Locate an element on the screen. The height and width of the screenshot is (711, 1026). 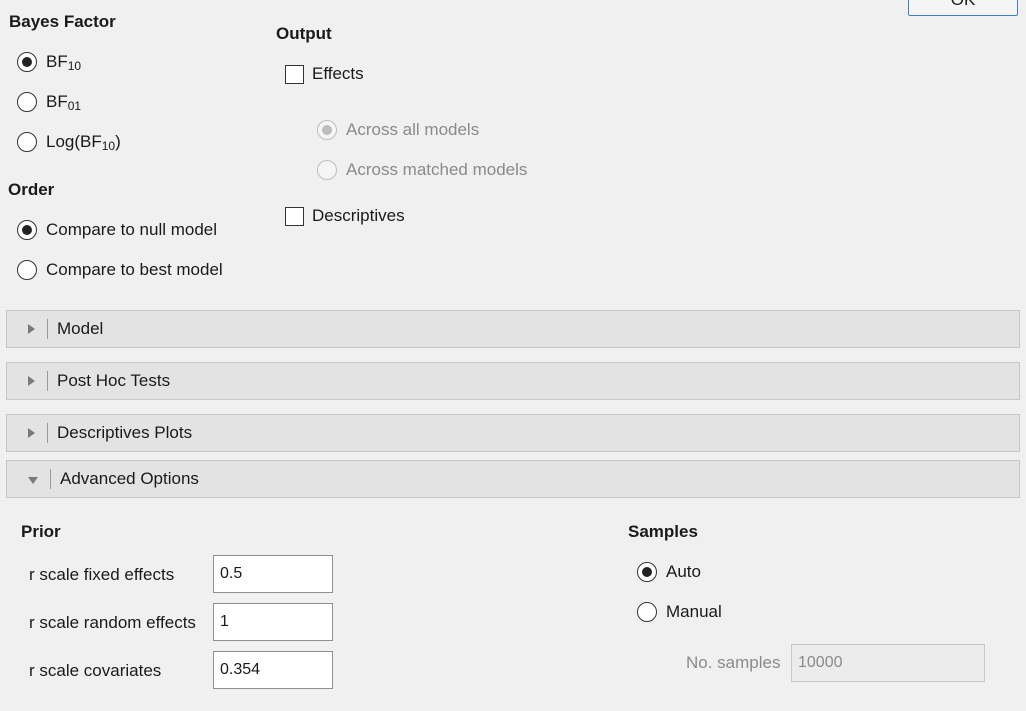
samples-title: Samples is located at coordinates (663, 531).